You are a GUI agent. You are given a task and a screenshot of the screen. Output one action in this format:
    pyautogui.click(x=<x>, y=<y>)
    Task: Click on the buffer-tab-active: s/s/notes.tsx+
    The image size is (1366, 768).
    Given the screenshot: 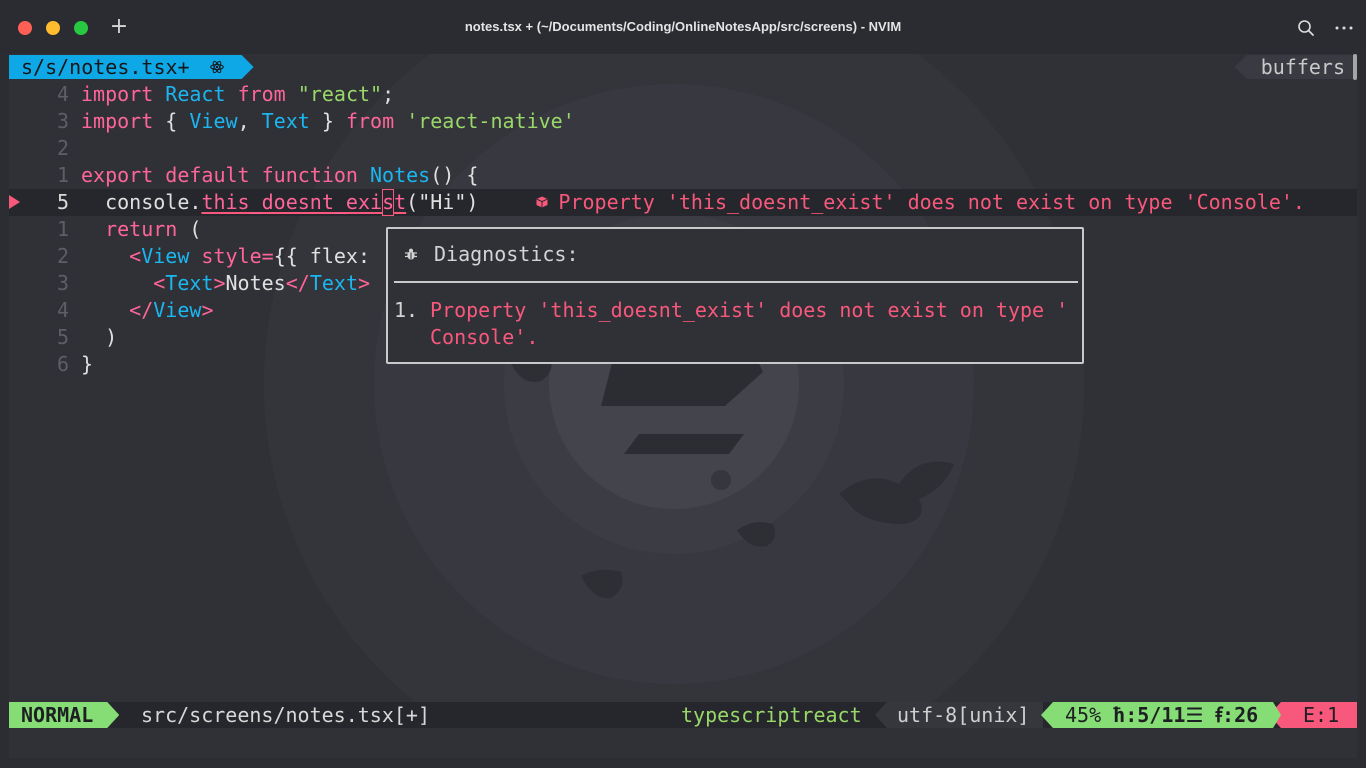 What is the action you would take?
    pyautogui.click(x=131, y=67)
    